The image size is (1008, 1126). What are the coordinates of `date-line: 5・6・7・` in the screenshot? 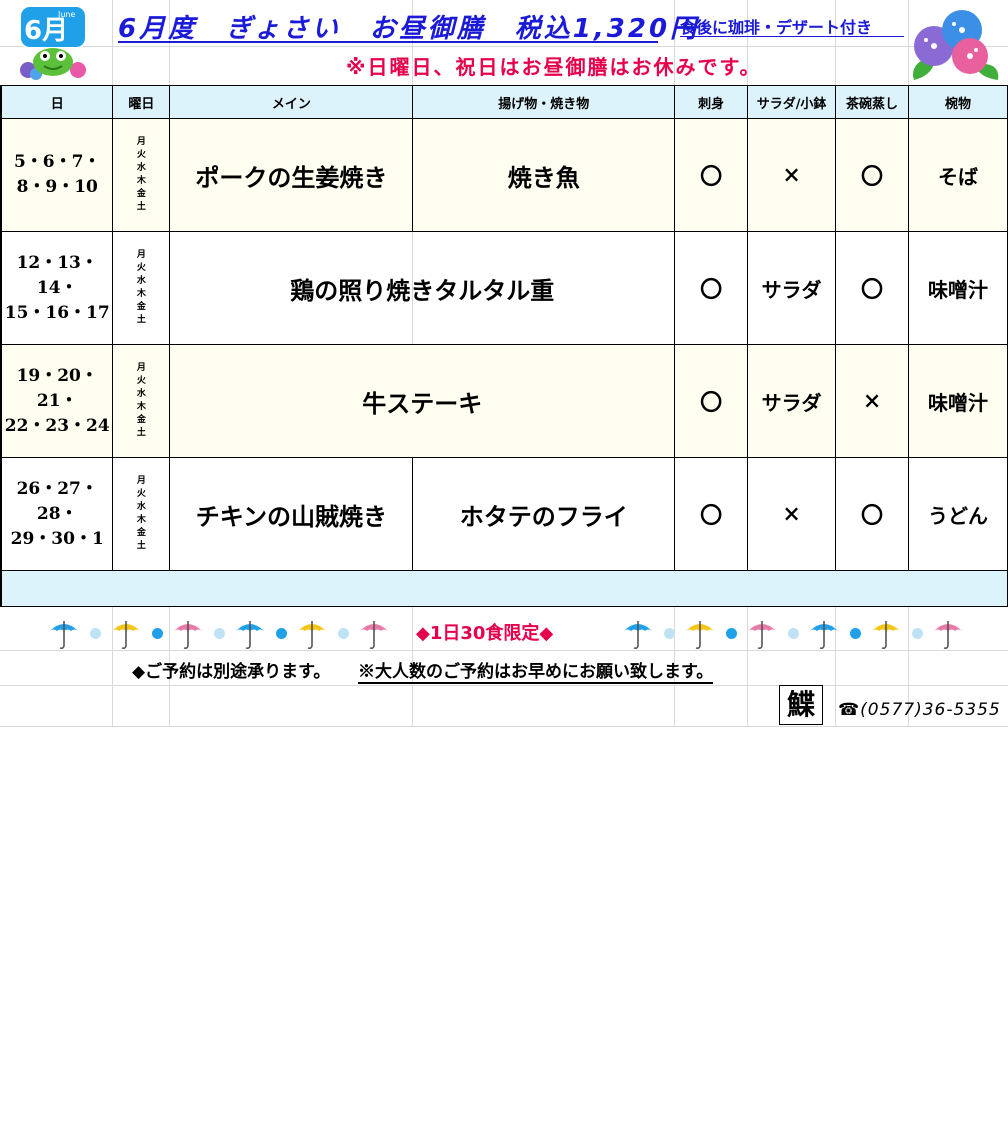 It's located at (57, 162).